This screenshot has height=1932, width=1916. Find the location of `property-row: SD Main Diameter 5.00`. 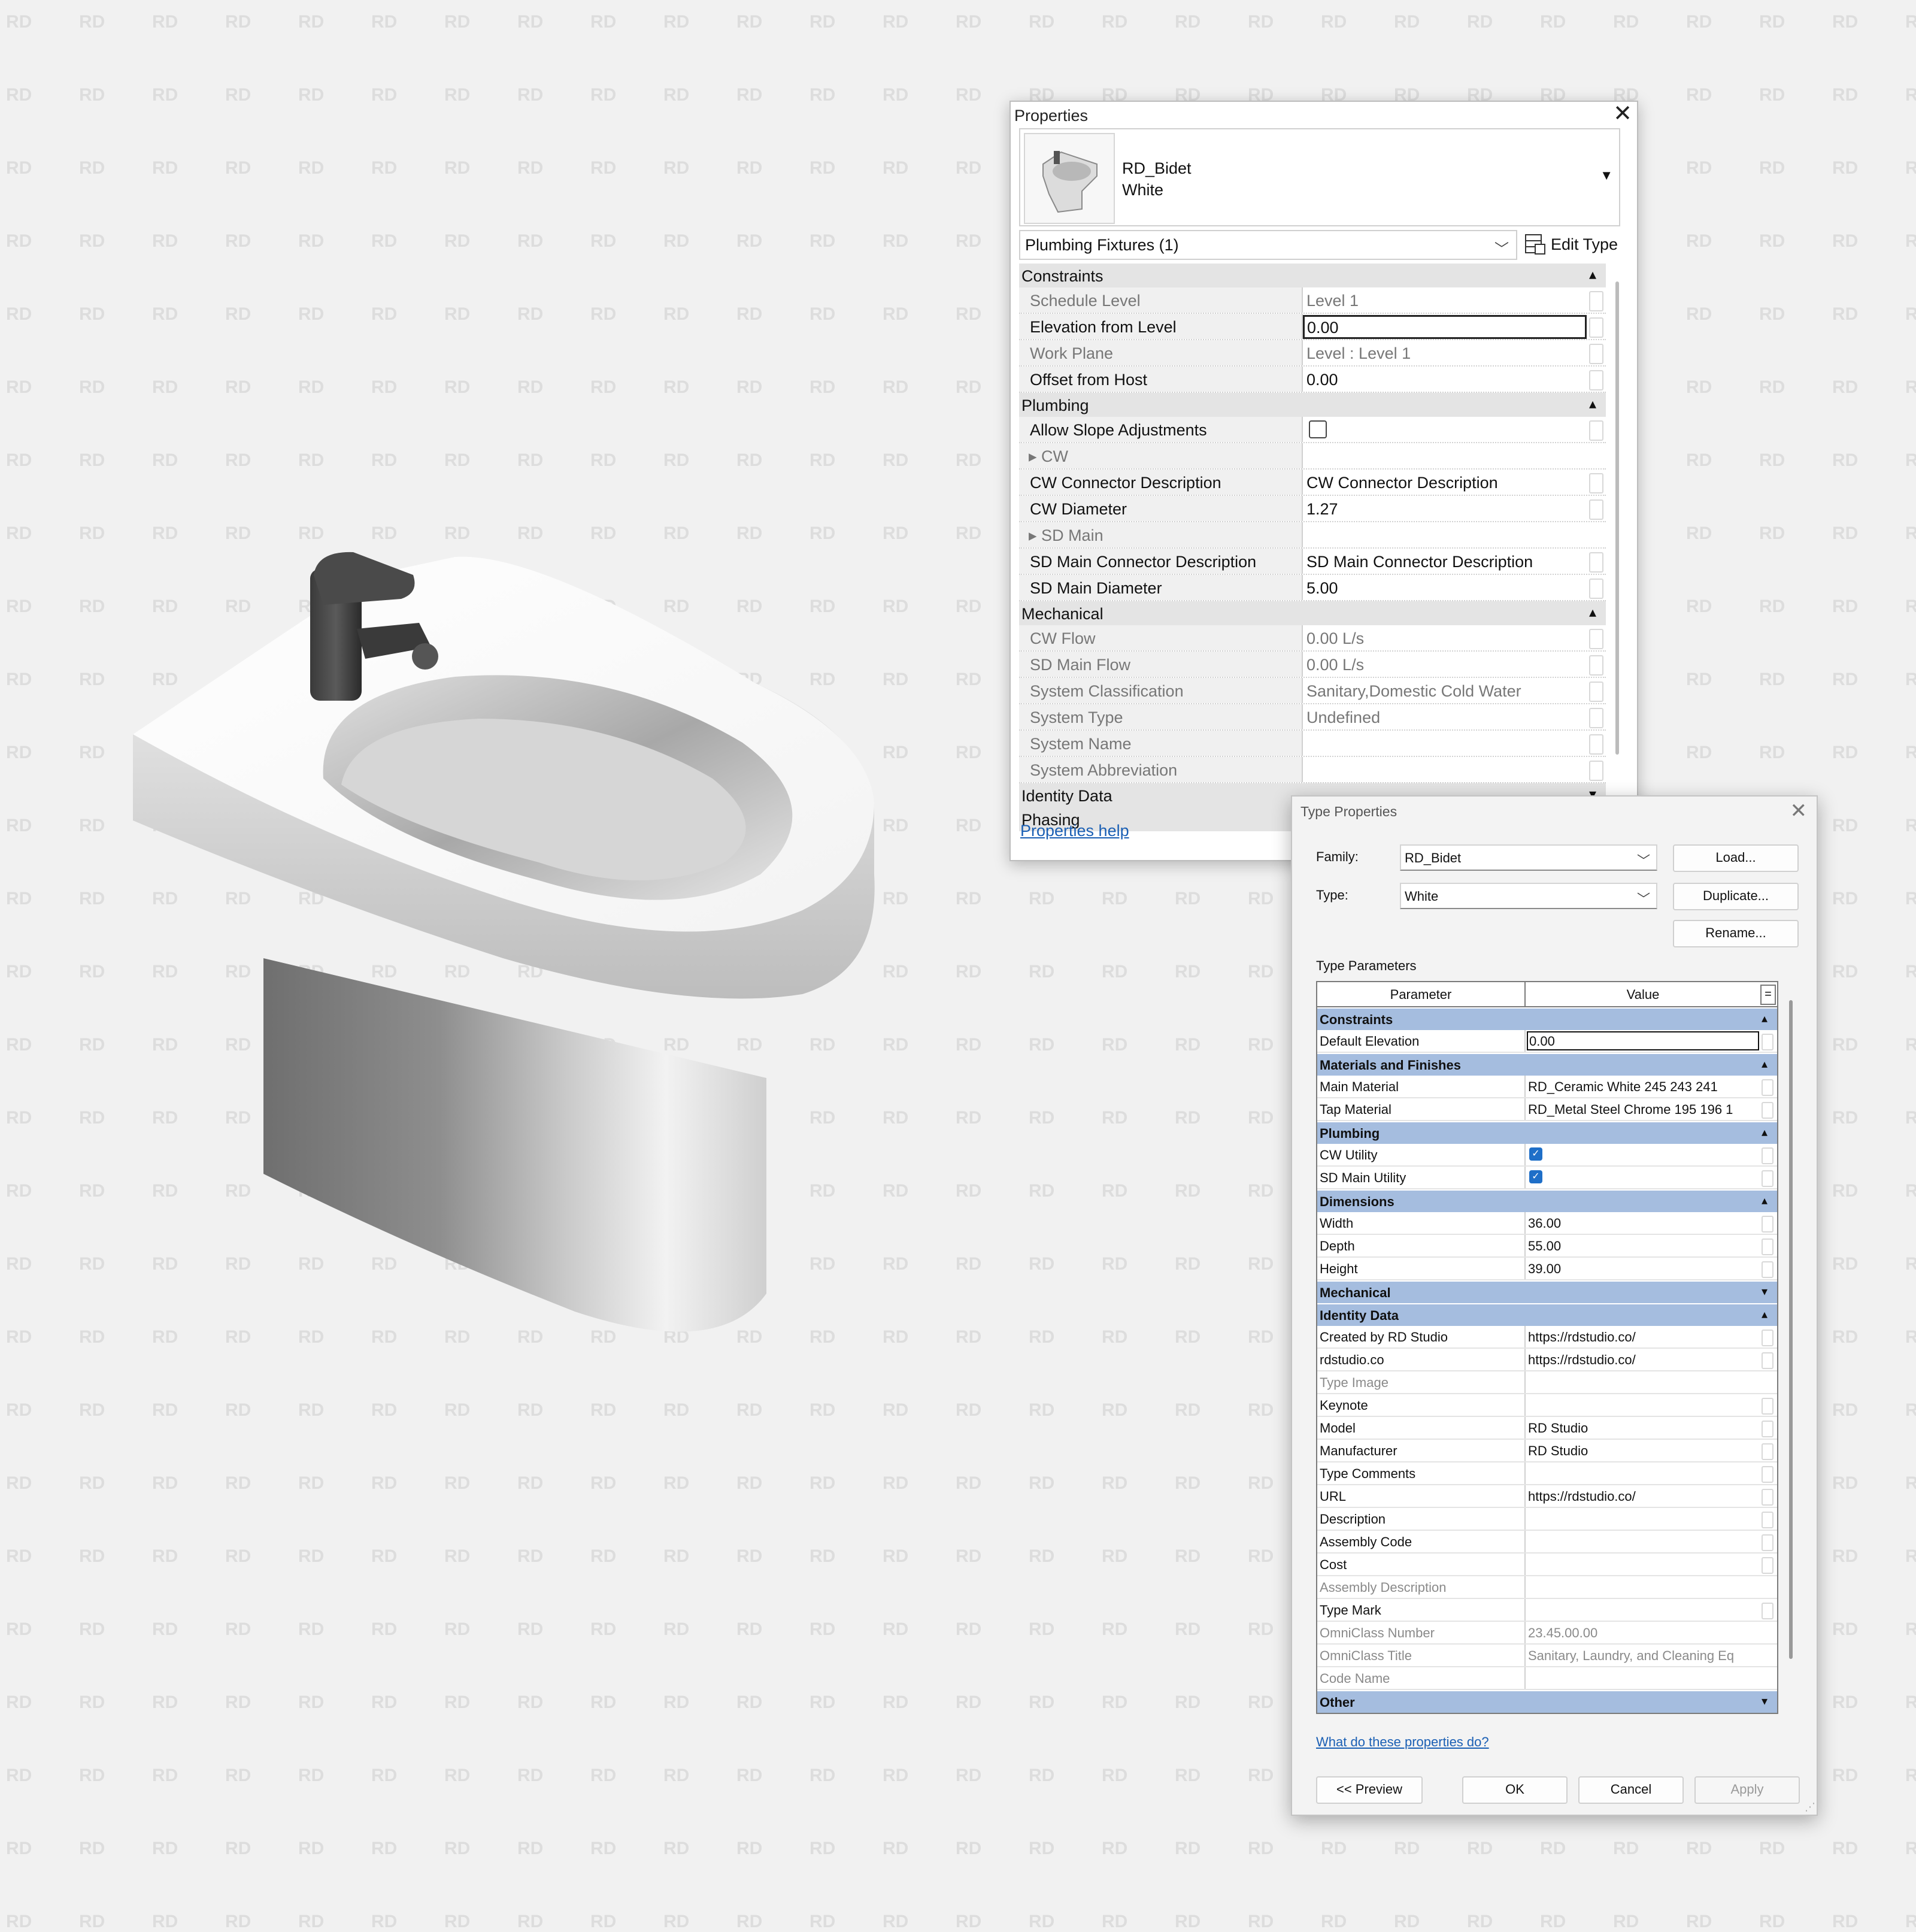

property-row: SD Main Diameter 5.00 is located at coordinates (1312, 588).